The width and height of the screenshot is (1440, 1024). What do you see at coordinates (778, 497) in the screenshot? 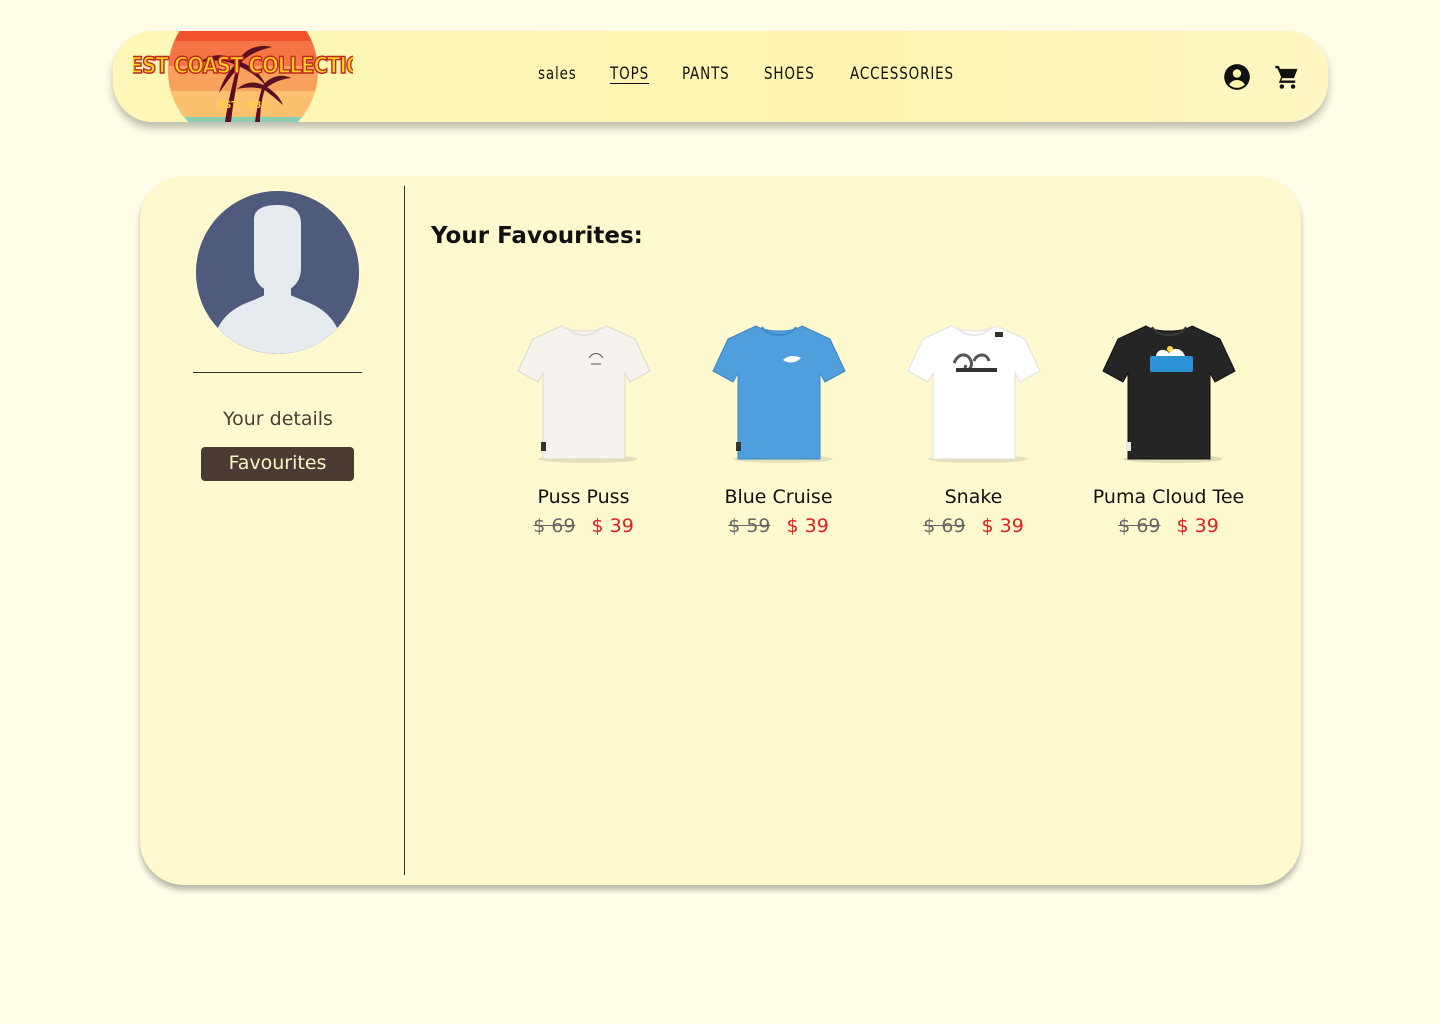
I see `product-name: Blue Cruise` at bounding box center [778, 497].